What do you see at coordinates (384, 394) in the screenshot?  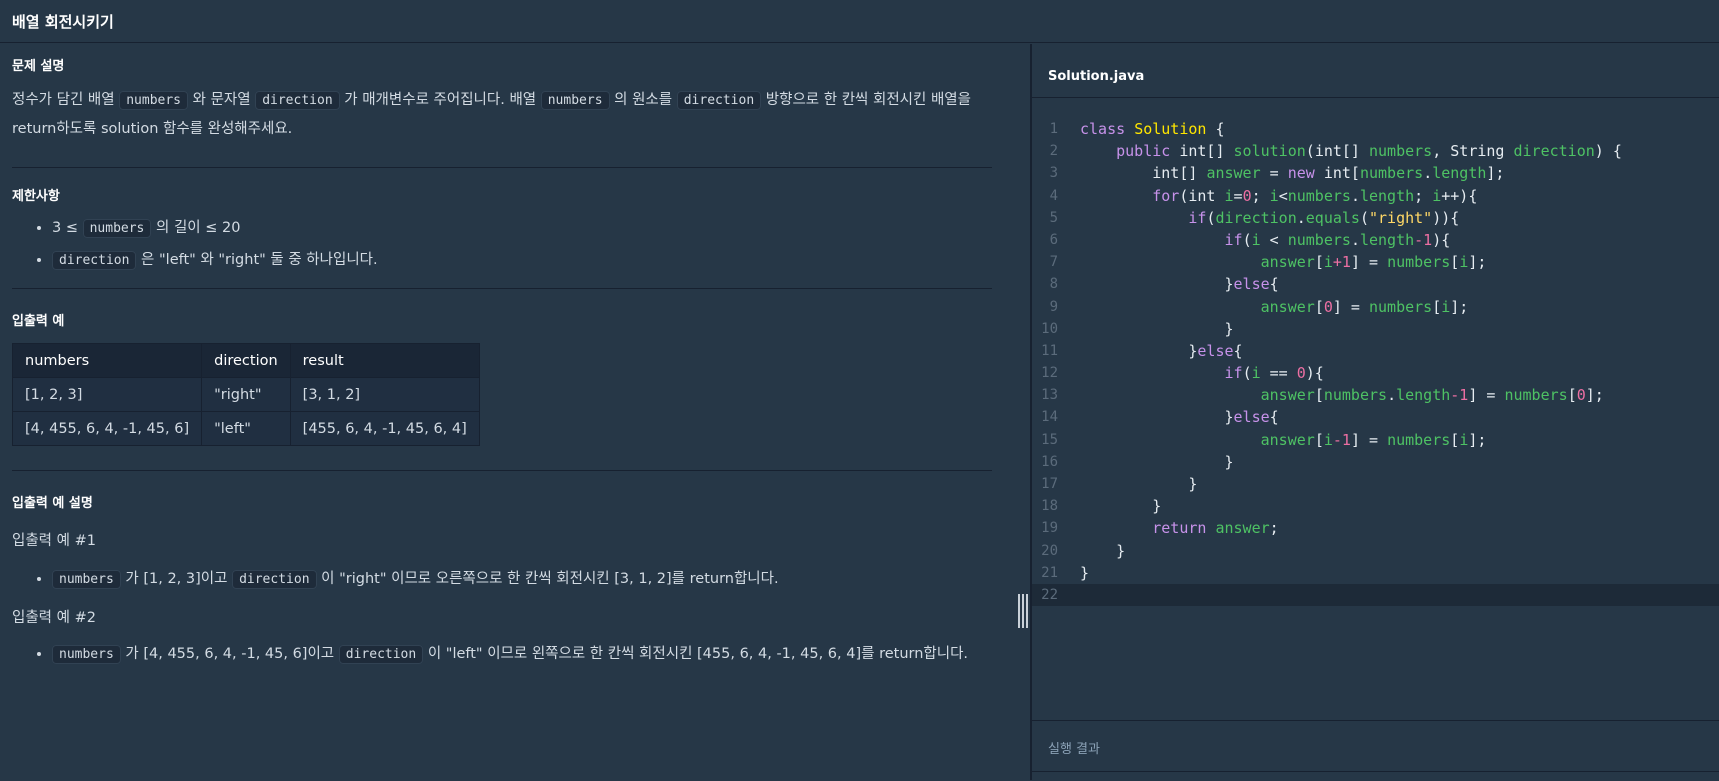 I see `table-cell: [3, 1, 2]` at bounding box center [384, 394].